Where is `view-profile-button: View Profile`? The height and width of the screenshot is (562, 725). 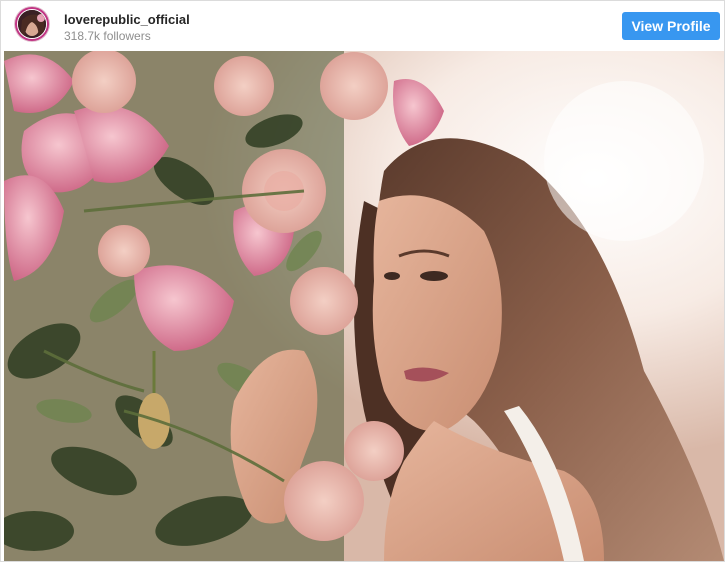
view-profile-button: View Profile is located at coordinates (671, 26).